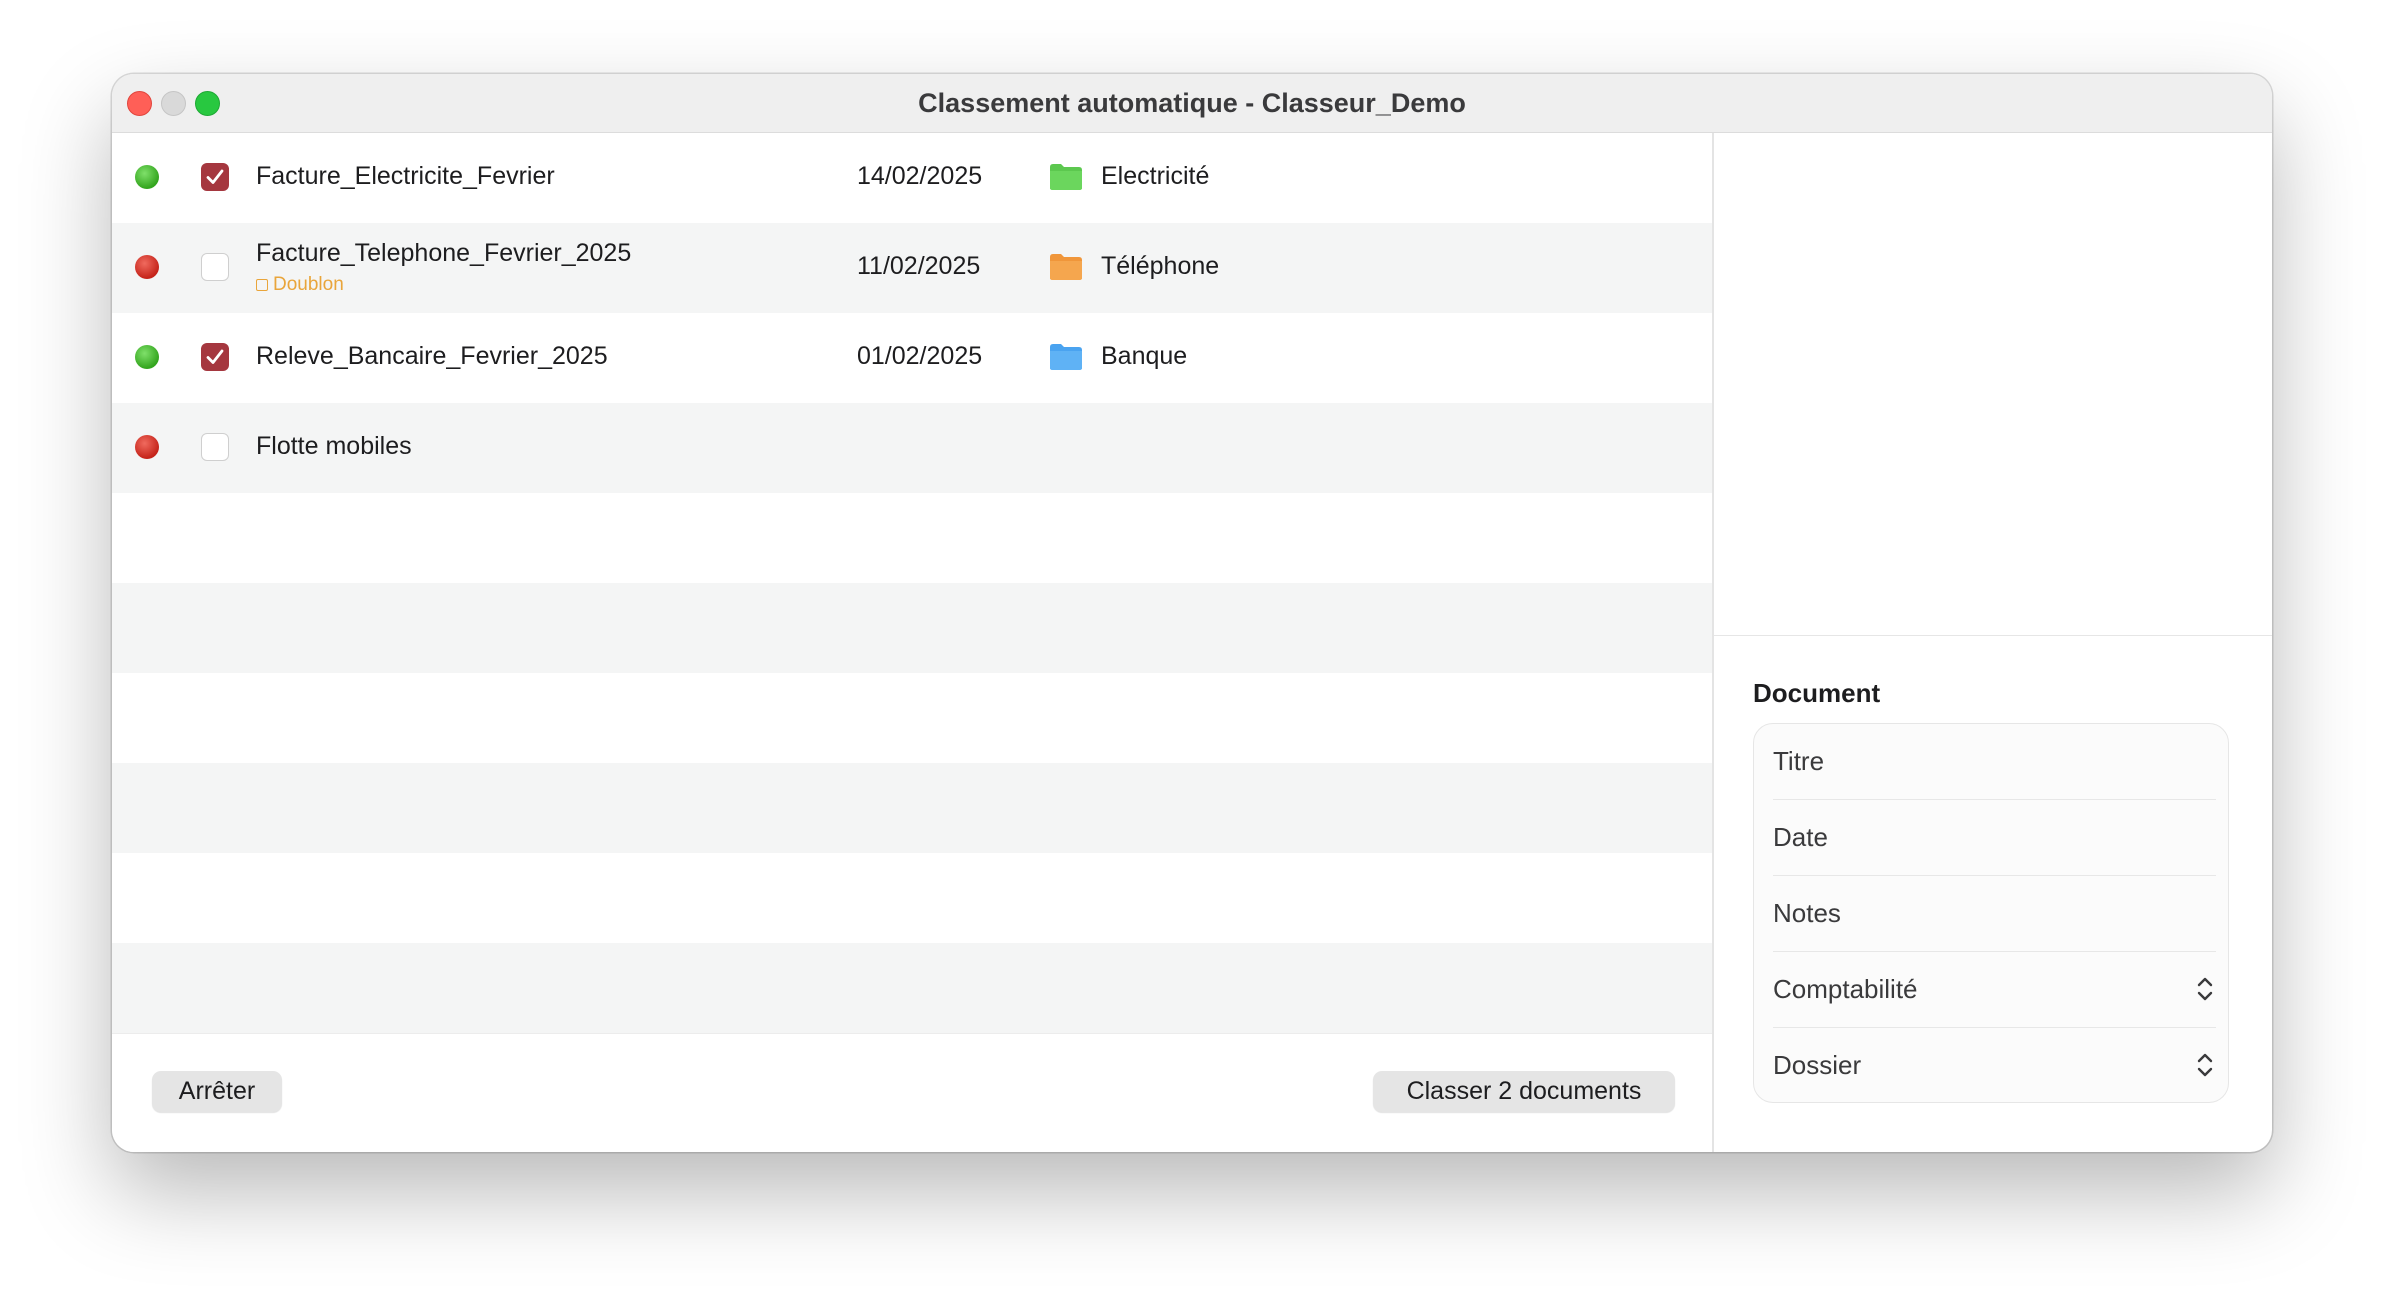 The width and height of the screenshot is (2382, 1298). Describe the element at coordinates (919, 266) in the screenshot. I see `document-date: 11/02/2025` at that location.